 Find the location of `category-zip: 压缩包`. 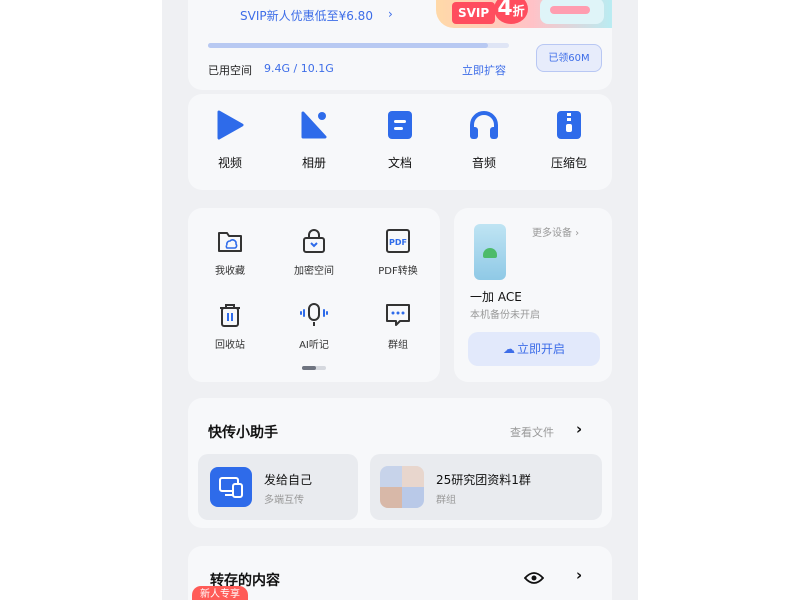

category-zip: 压缩包 is located at coordinates (569, 140).